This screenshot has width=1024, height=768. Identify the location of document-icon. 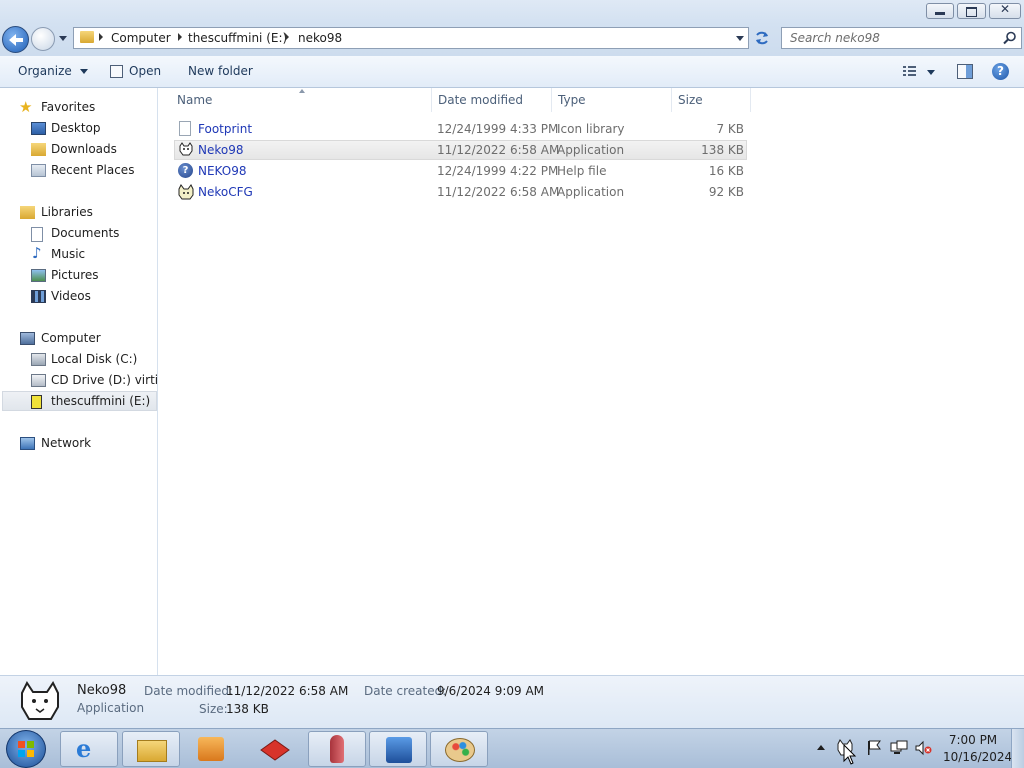
(185, 128).